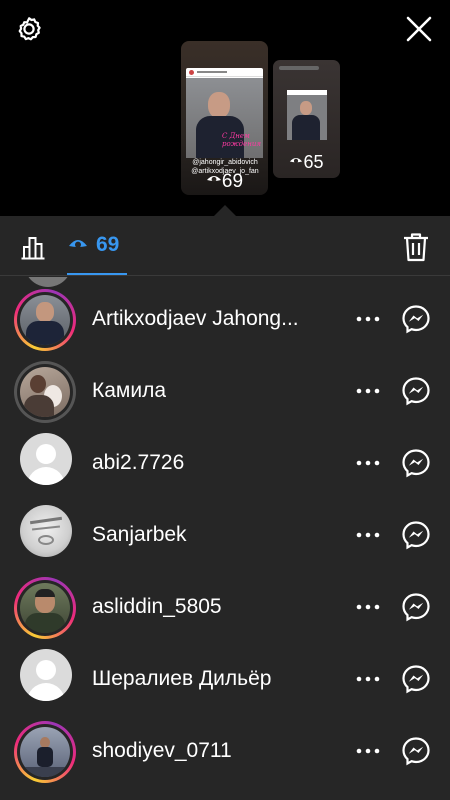 The height and width of the screenshot is (800, 450). Describe the element at coordinates (419, 29) in the screenshot. I see `close-icon` at that location.